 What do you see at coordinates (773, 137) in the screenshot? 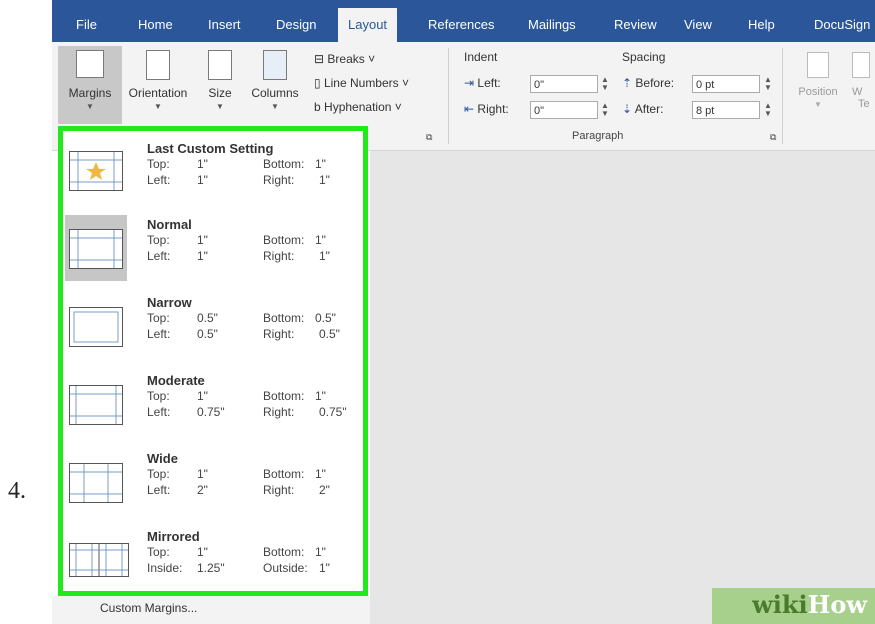
I see `paragraph-launcher-icon: ⧉` at bounding box center [773, 137].